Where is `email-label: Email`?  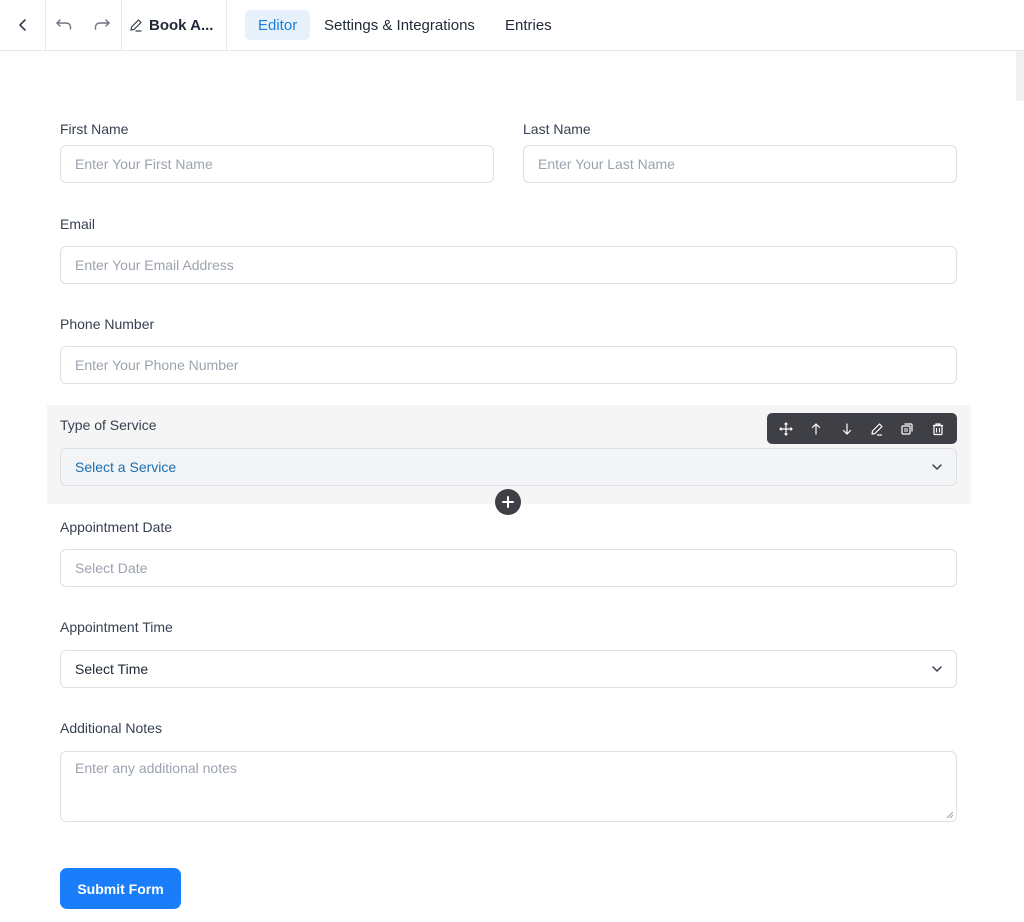 email-label: Email is located at coordinates (78, 224).